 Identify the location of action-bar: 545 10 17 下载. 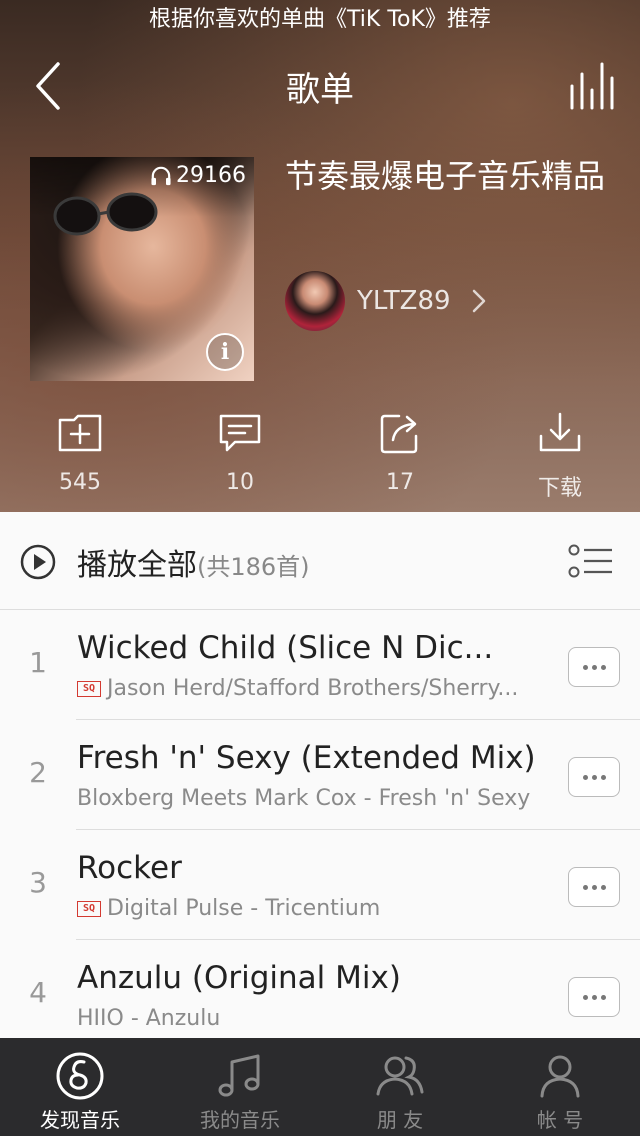
(320, 457).